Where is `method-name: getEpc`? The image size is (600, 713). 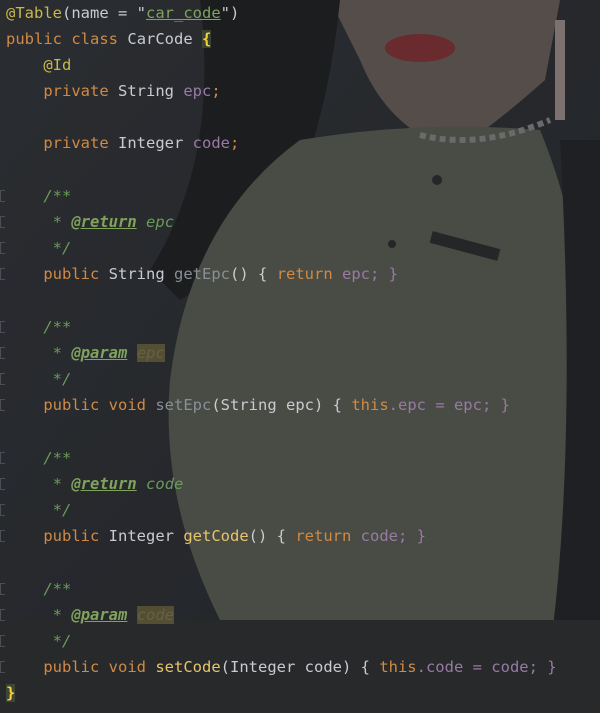 method-name: getEpc is located at coordinates (202, 274).